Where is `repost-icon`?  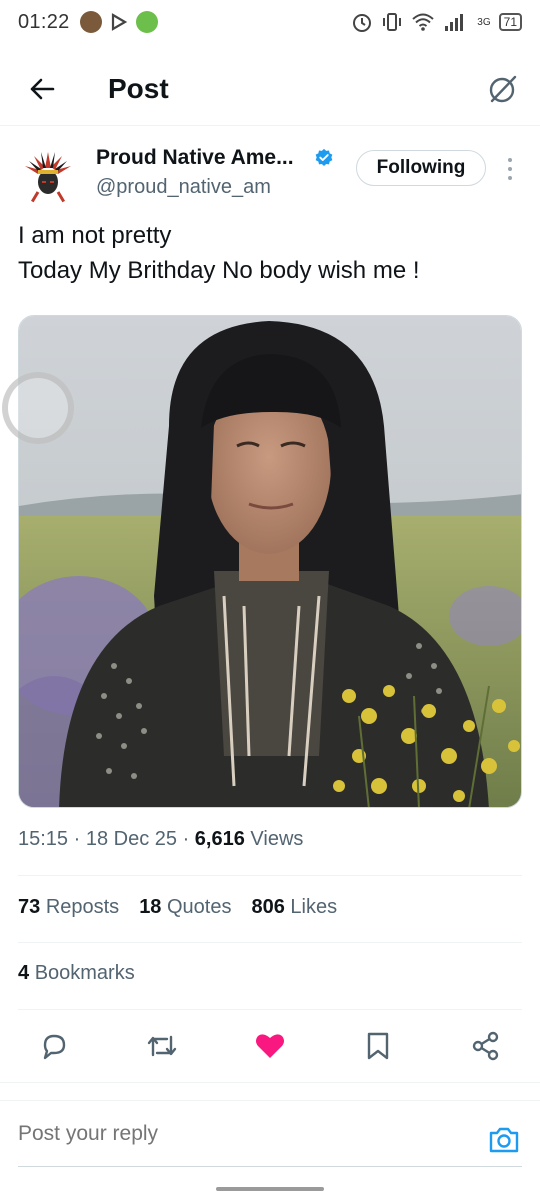 repost-icon is located at coordinates (162, 1046).